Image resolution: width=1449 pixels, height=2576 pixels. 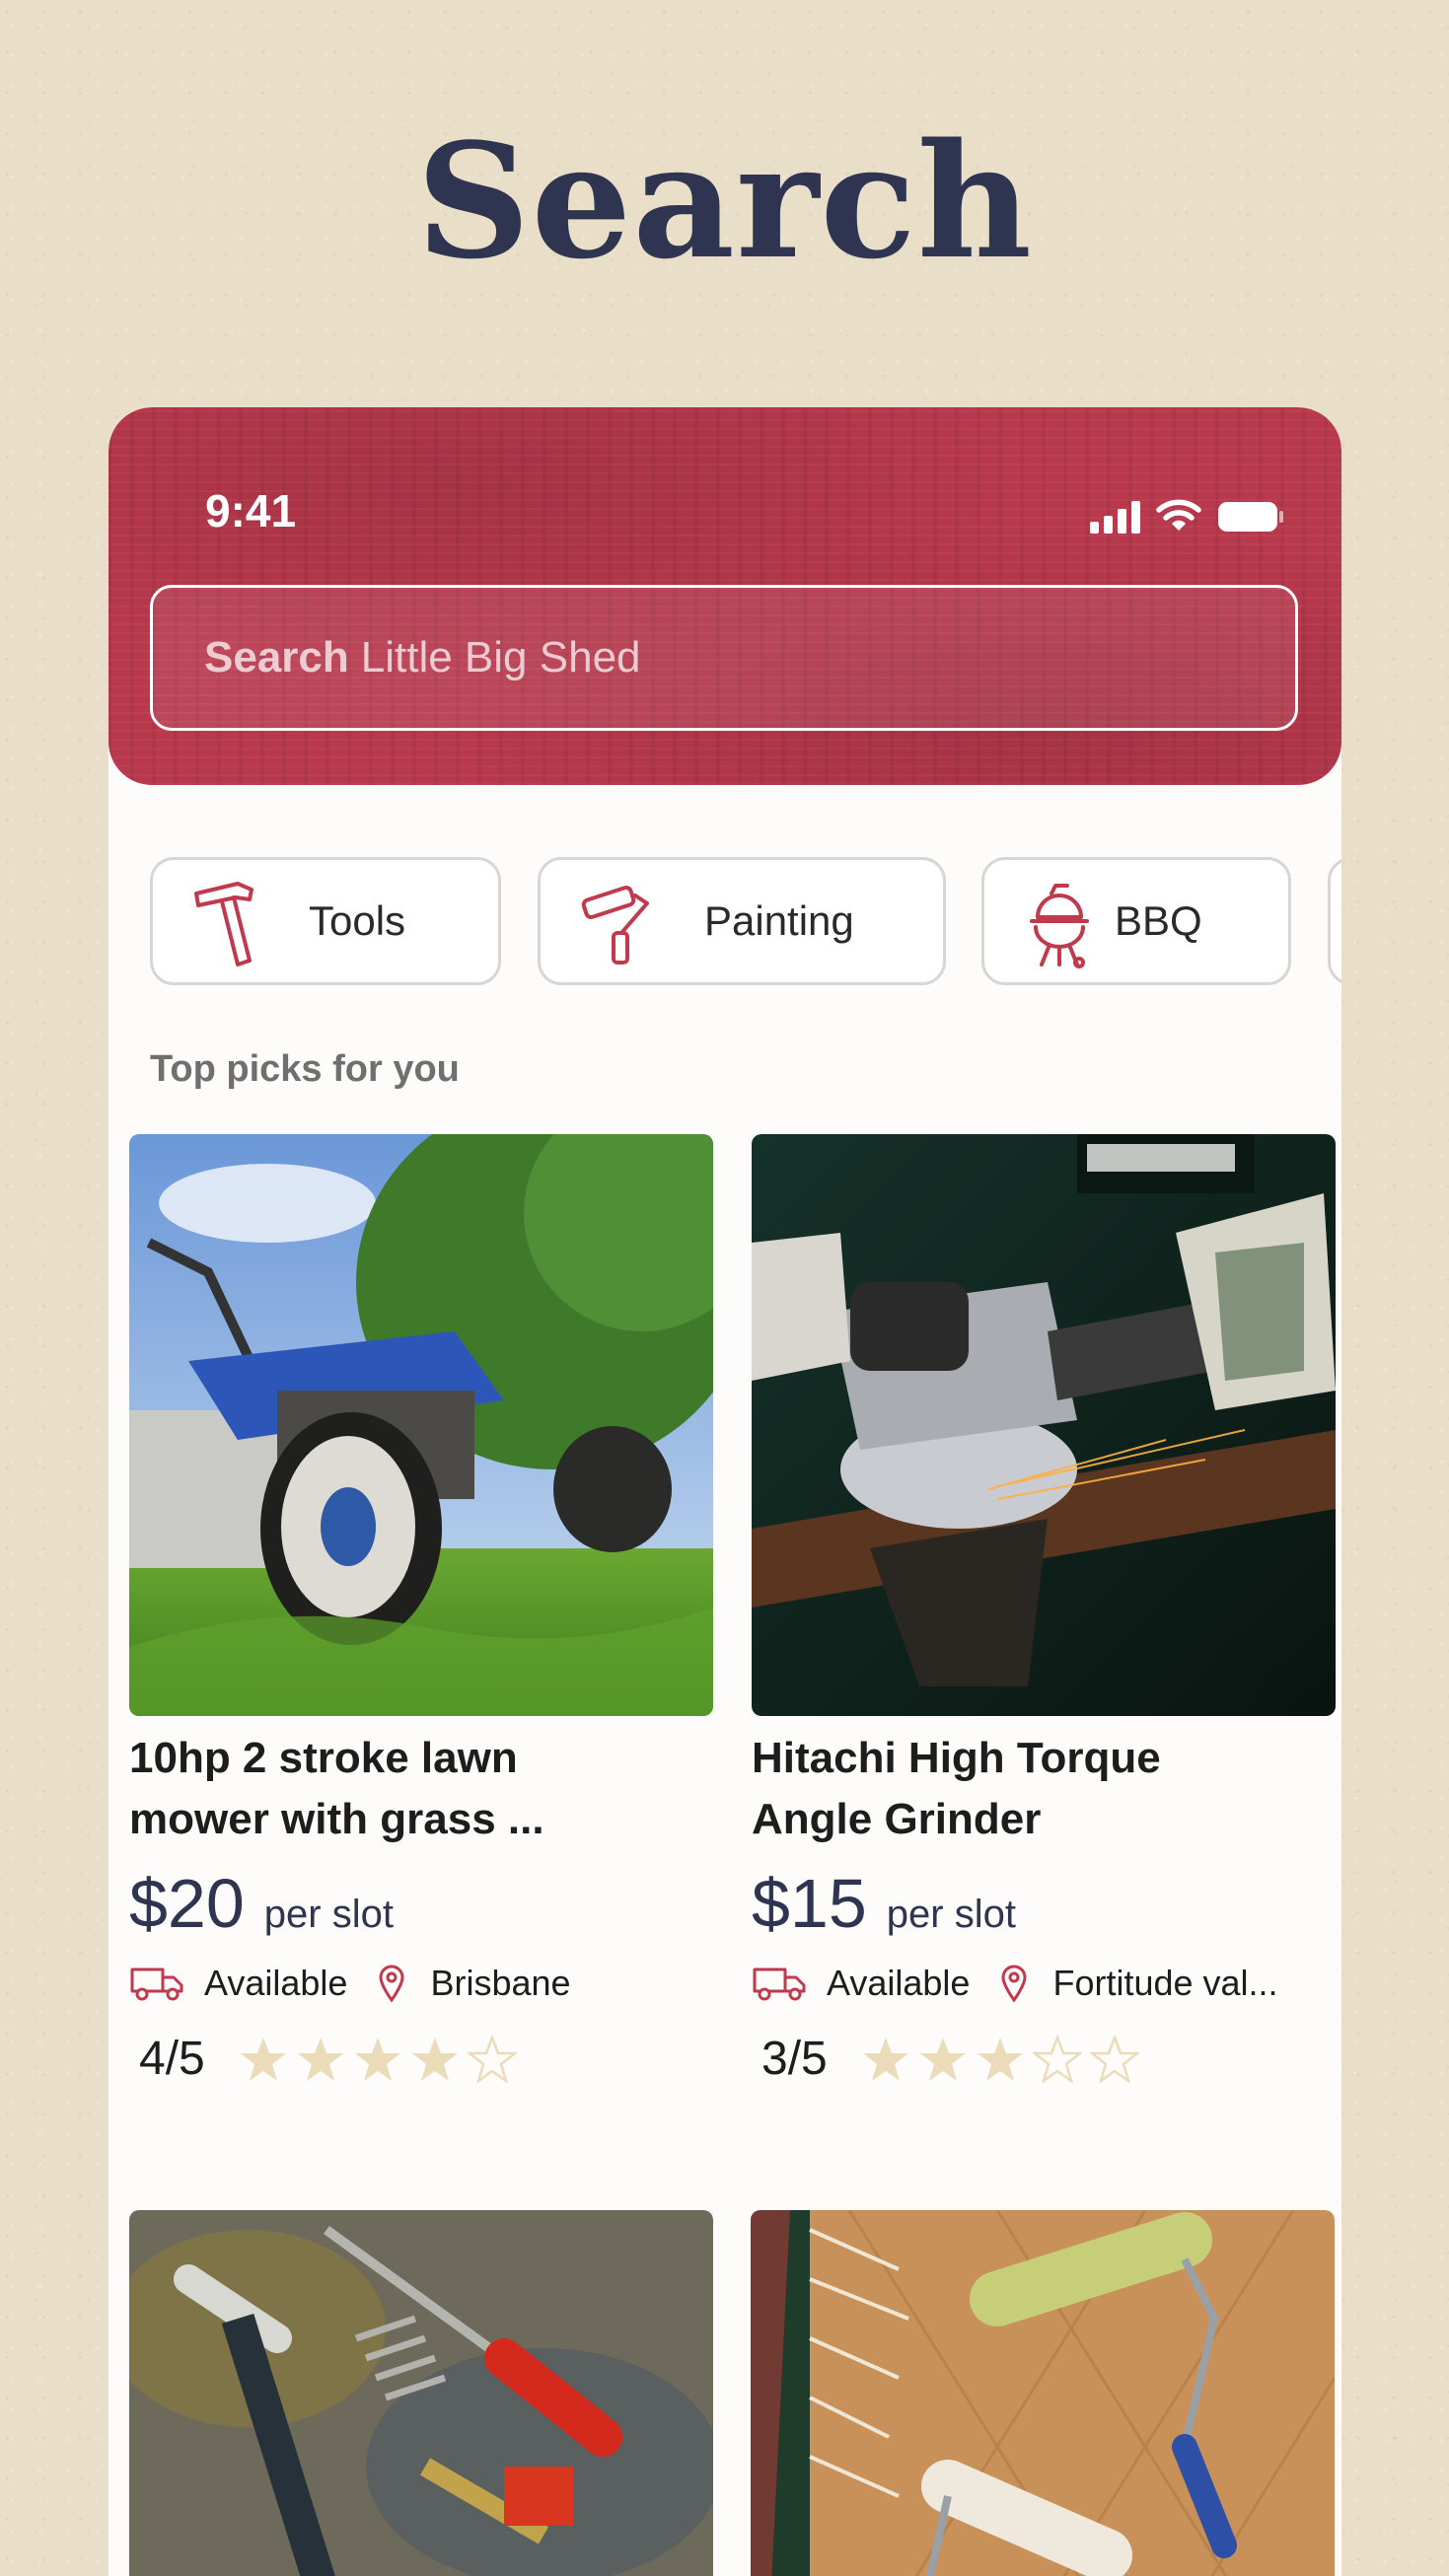 What do you see at coordinates (305, 1069) in the screenshot?
I see `section-title: Top picks for you` at bounding box center [305, 1069].